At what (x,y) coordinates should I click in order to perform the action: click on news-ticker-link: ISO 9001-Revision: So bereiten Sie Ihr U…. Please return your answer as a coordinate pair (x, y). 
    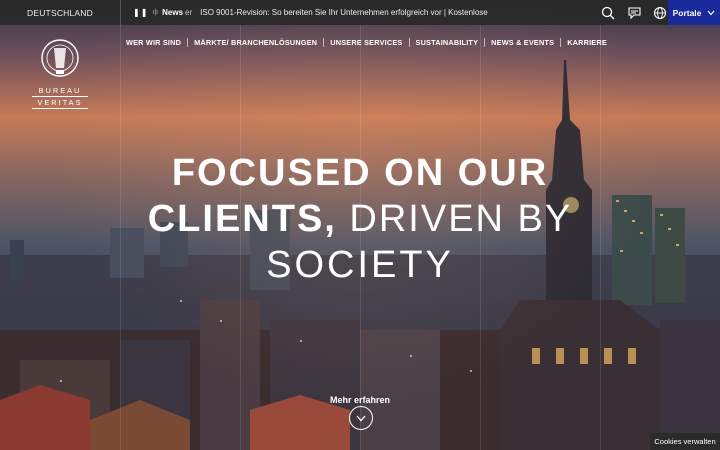
    Looking at the image, I should click on (390, 12).